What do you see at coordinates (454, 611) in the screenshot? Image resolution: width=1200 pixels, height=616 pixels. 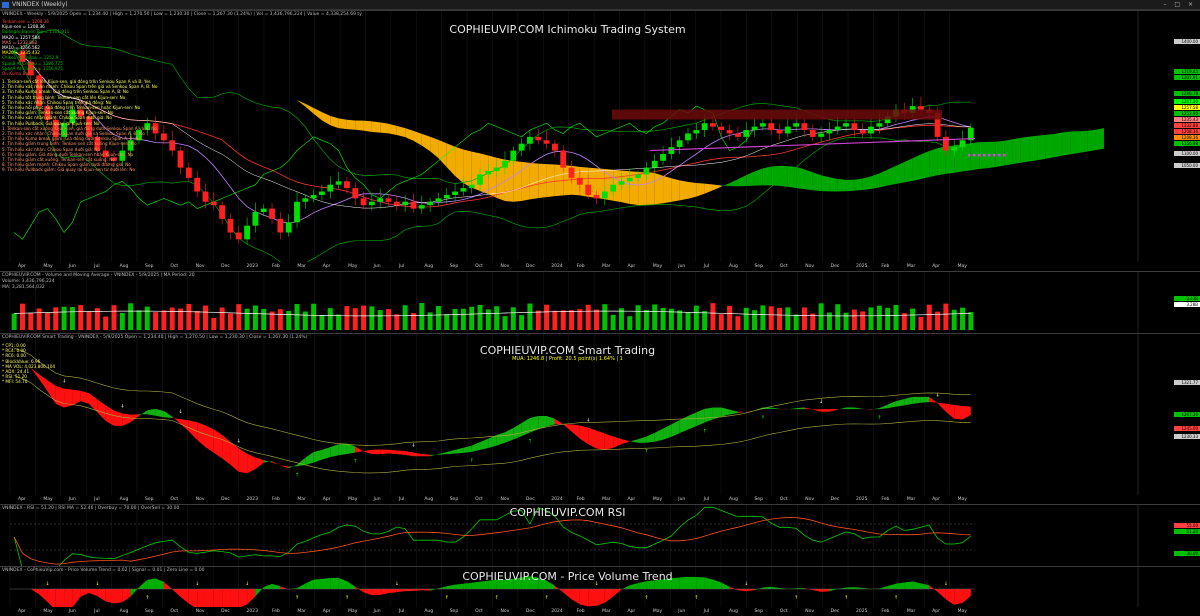 I see `x-tick-label: Sep` at bounding box center [454, 611].